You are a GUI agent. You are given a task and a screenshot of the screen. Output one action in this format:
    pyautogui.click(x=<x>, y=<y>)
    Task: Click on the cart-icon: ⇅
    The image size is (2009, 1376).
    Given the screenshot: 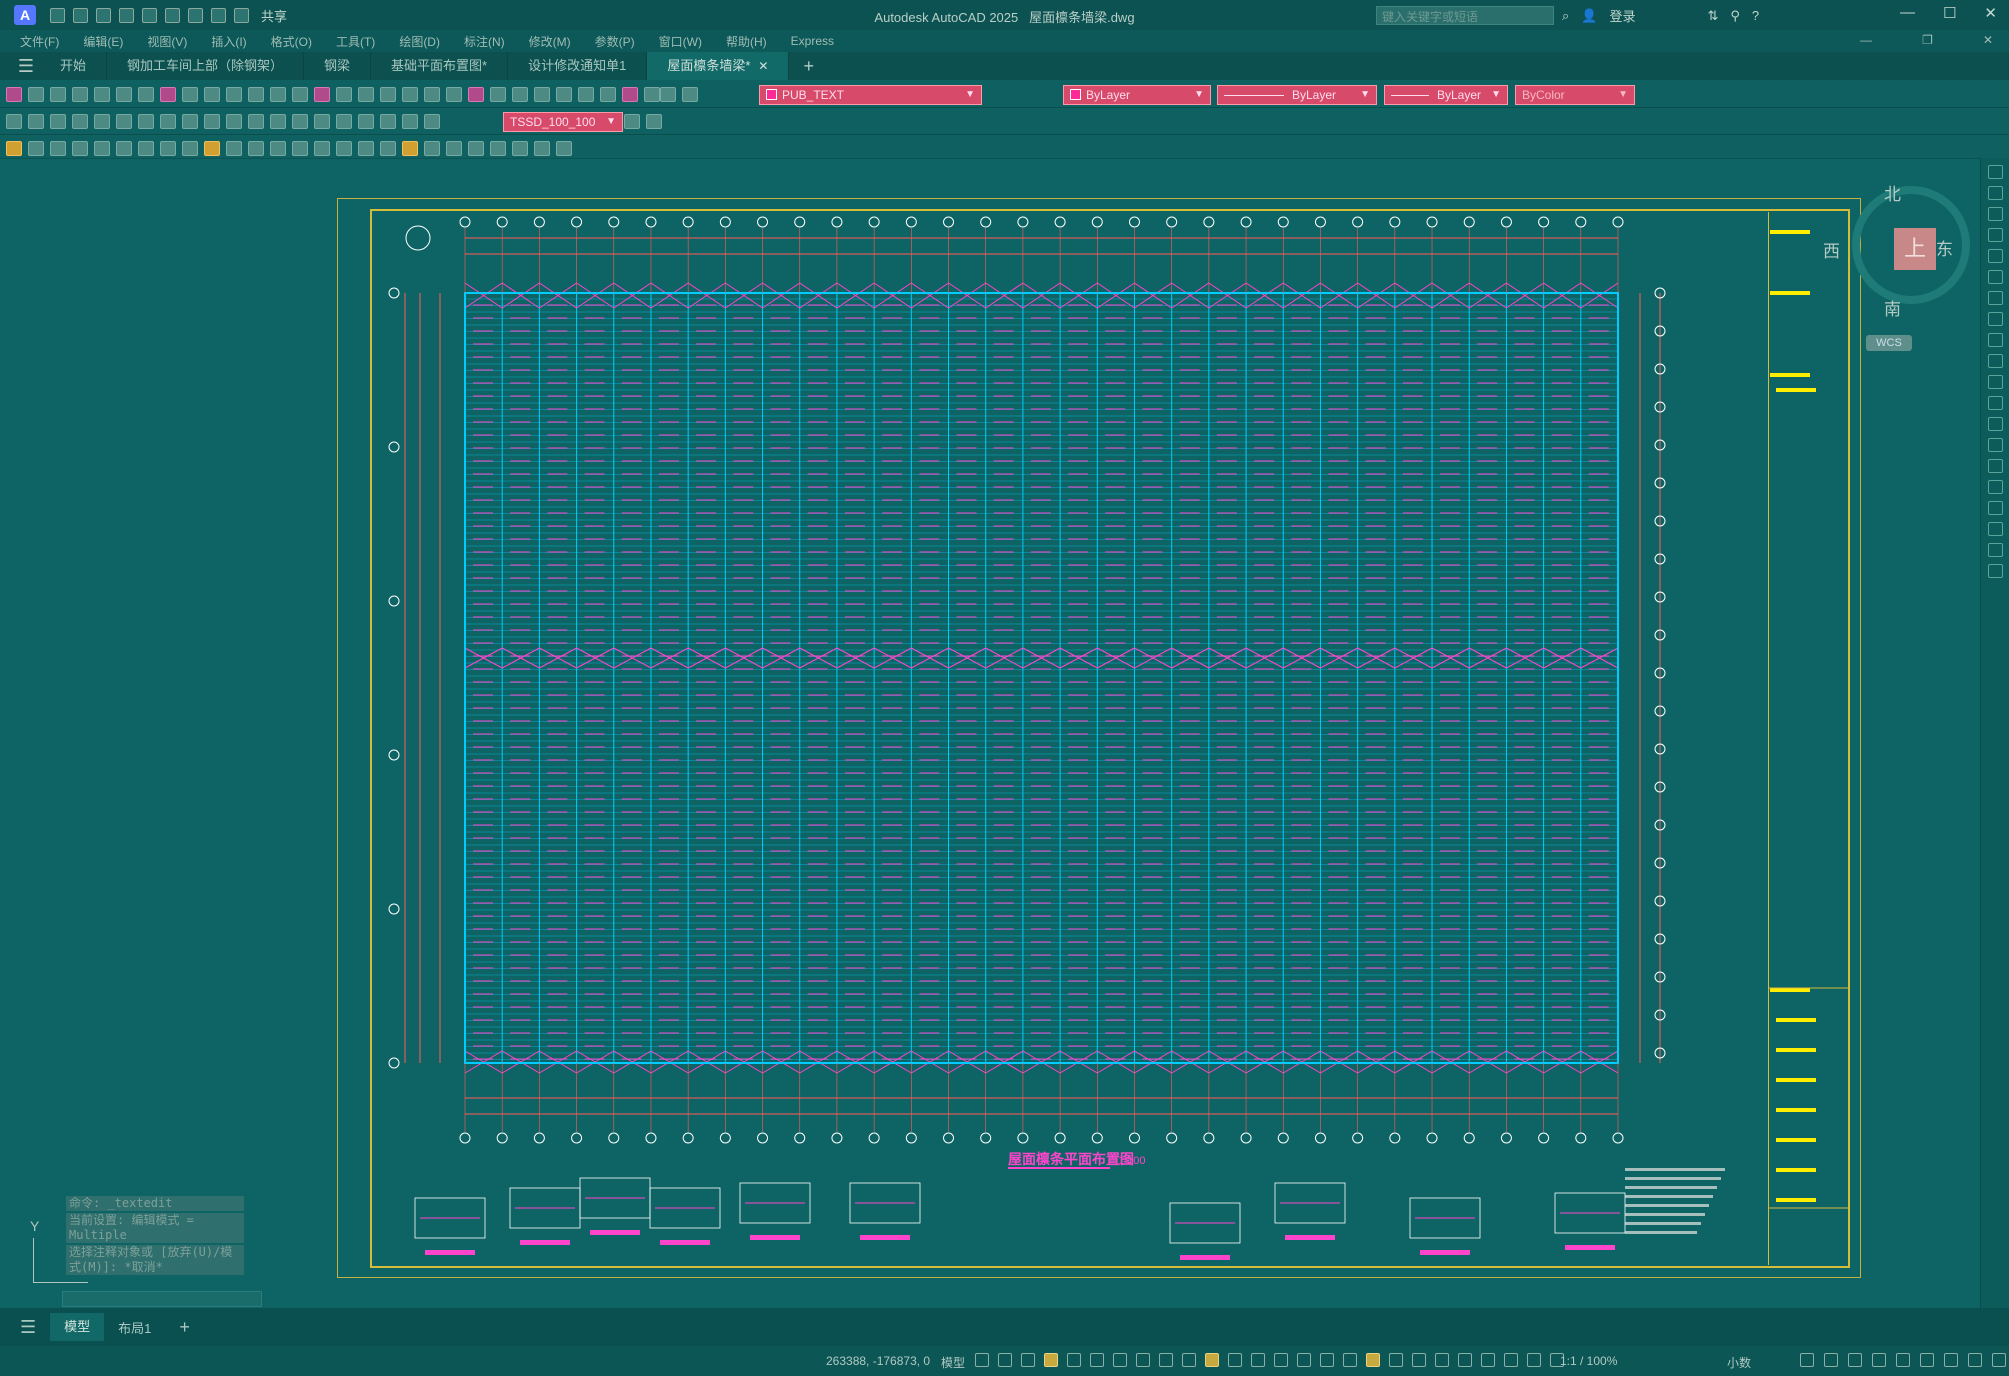 What is the action you would take?
    pyautogui.click(x=1712, y=16)
    